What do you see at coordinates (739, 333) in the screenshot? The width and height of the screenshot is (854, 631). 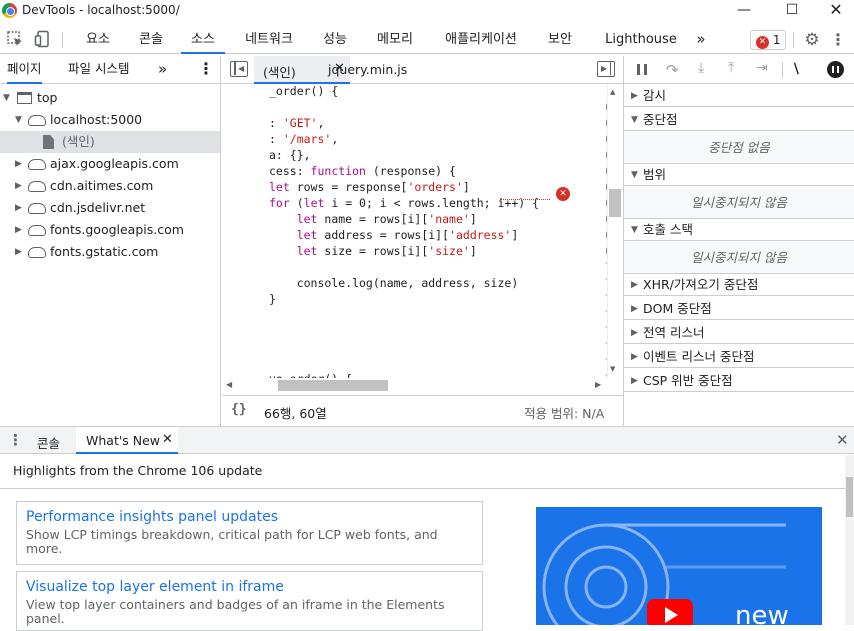 I see `debugger-section-header: ▶ 전역 리스너` at bounding box center [739, 333].